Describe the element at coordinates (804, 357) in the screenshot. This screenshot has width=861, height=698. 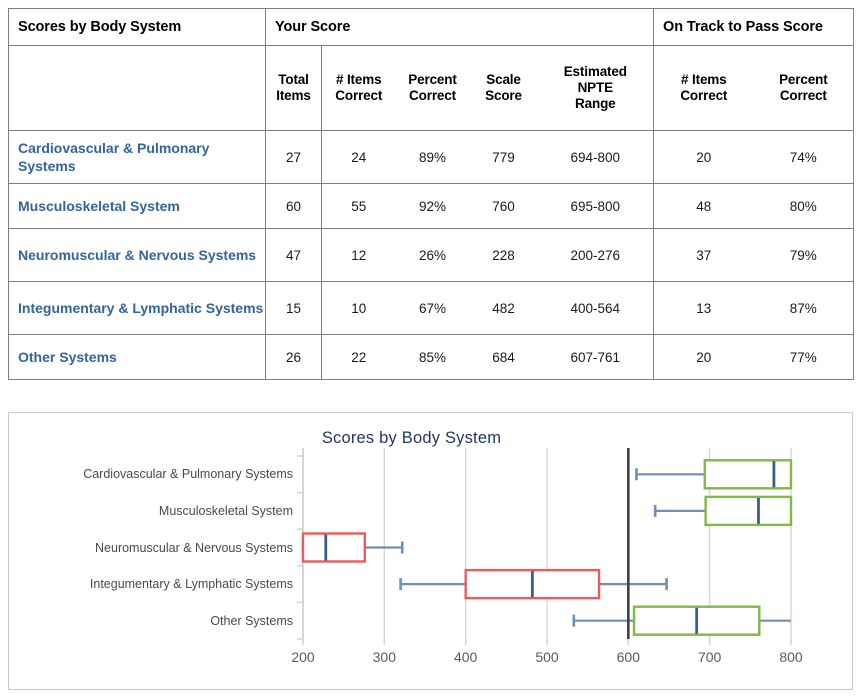
I see `cell-pass-percent-correct: 77%` at that location.